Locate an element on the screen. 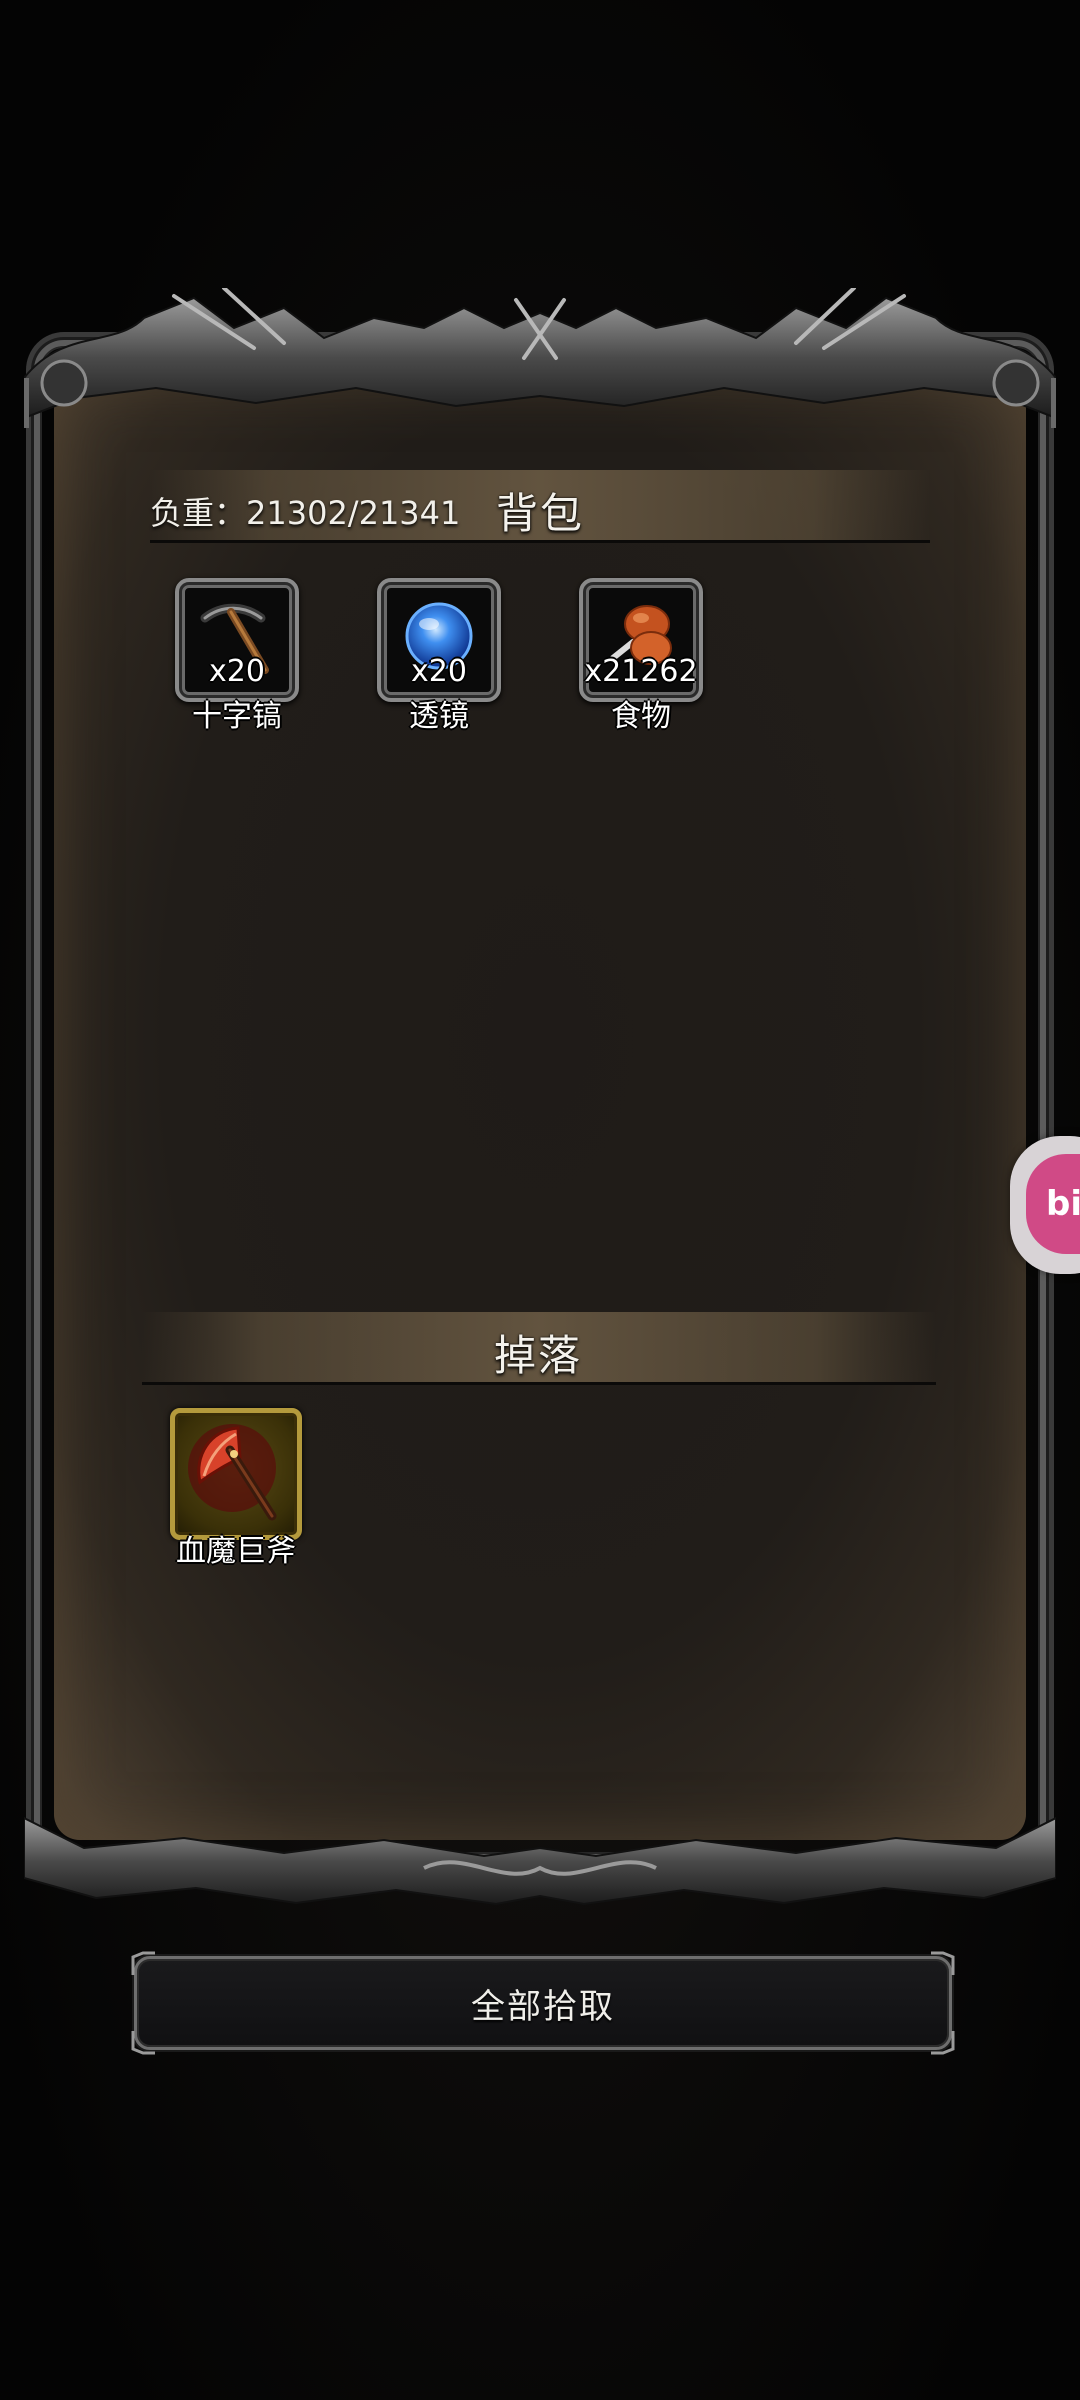  drop-item-blood-axe: 血魔巨斧 is located at coordinates (236, 1488).